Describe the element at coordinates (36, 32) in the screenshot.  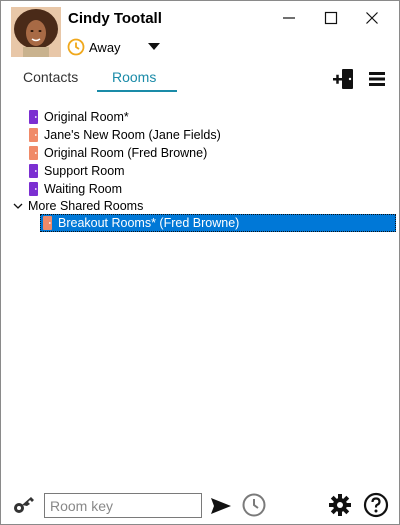
I see `avatar` at that location.